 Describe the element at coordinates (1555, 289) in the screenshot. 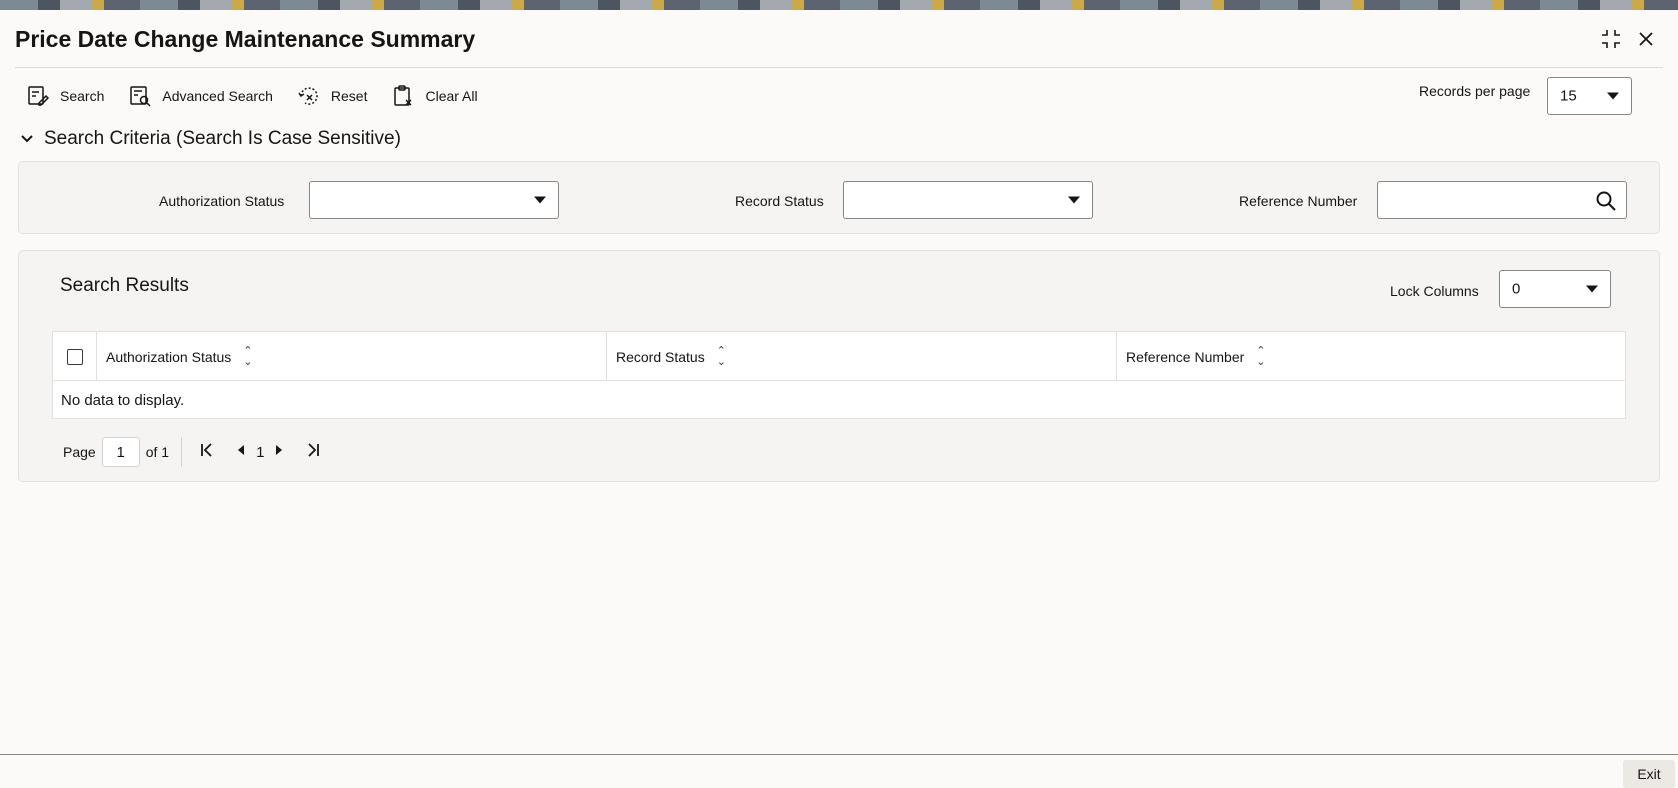

I see `lock-columns-select: 0` at that location.